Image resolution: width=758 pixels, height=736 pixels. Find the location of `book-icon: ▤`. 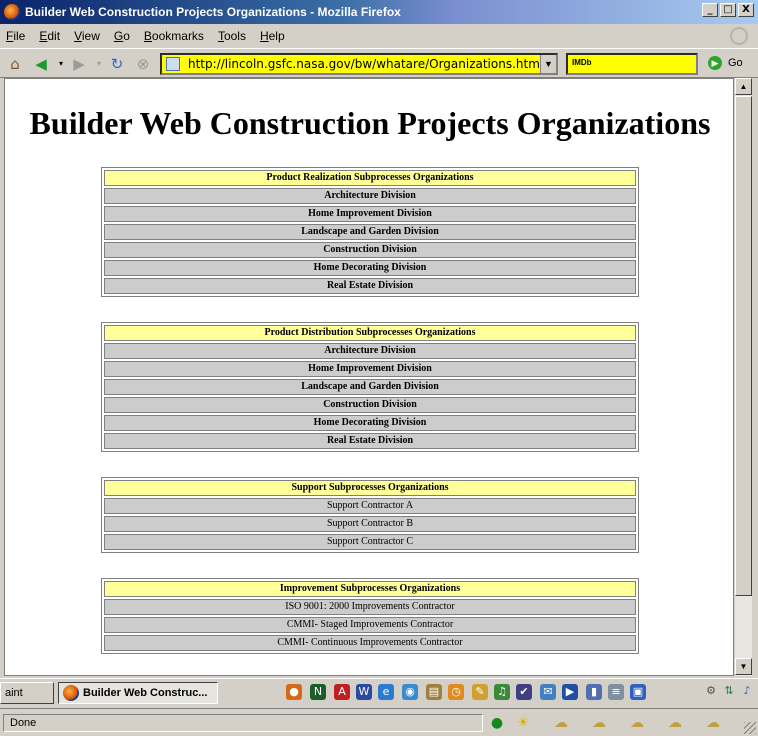

book-icon: ▤ is located at coordinates (434, 692).